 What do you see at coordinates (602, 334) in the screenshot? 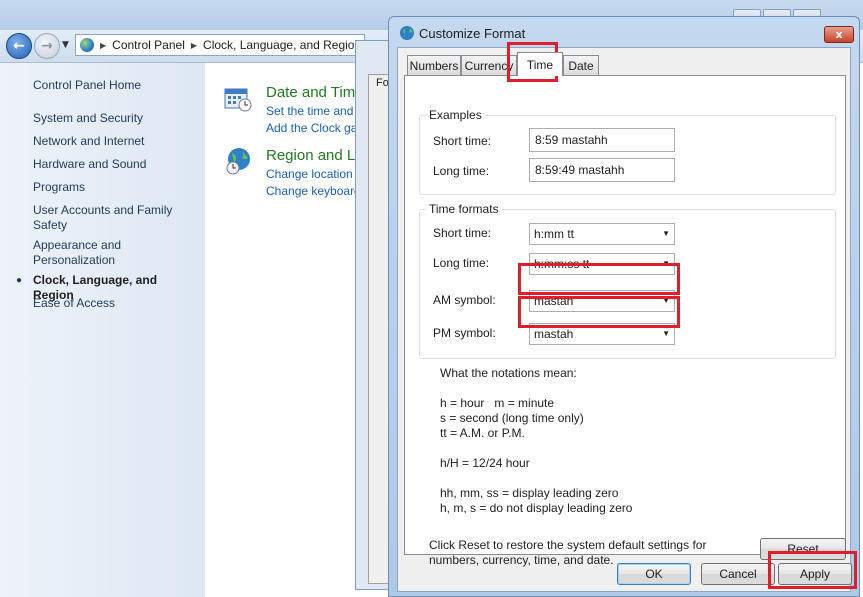
I see `pm-symbol-combobox: mastah ▼` at bounding box center [602, 334].